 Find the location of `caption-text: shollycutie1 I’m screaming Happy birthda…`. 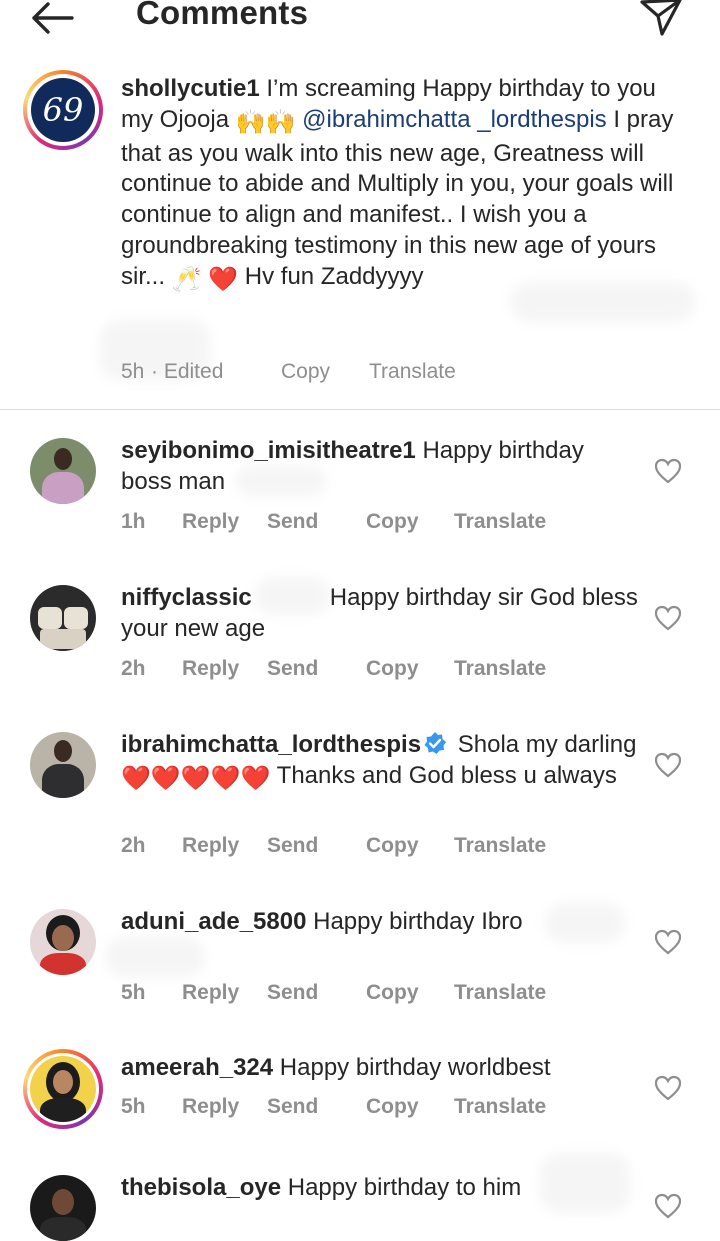

caption-text: shollycutie1 I’m screaming Happy birthda… is located at coordinates (401, 185).